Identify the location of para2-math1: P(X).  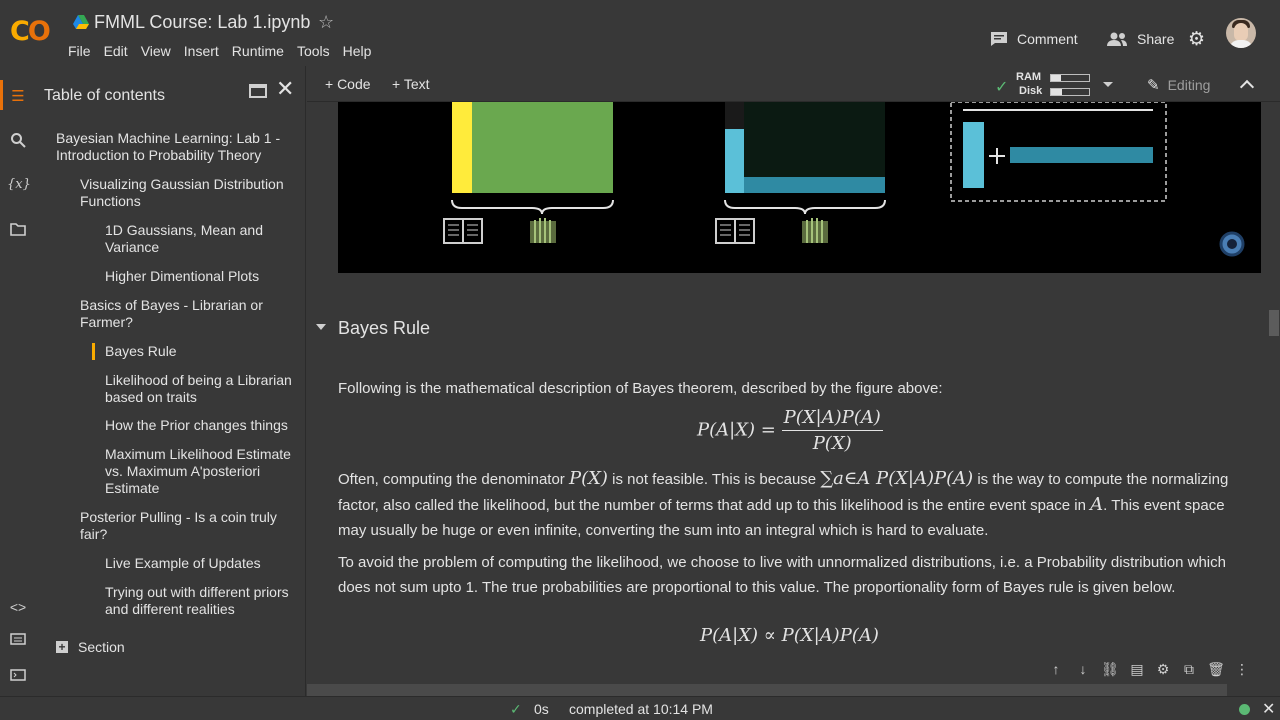
(588, 478).